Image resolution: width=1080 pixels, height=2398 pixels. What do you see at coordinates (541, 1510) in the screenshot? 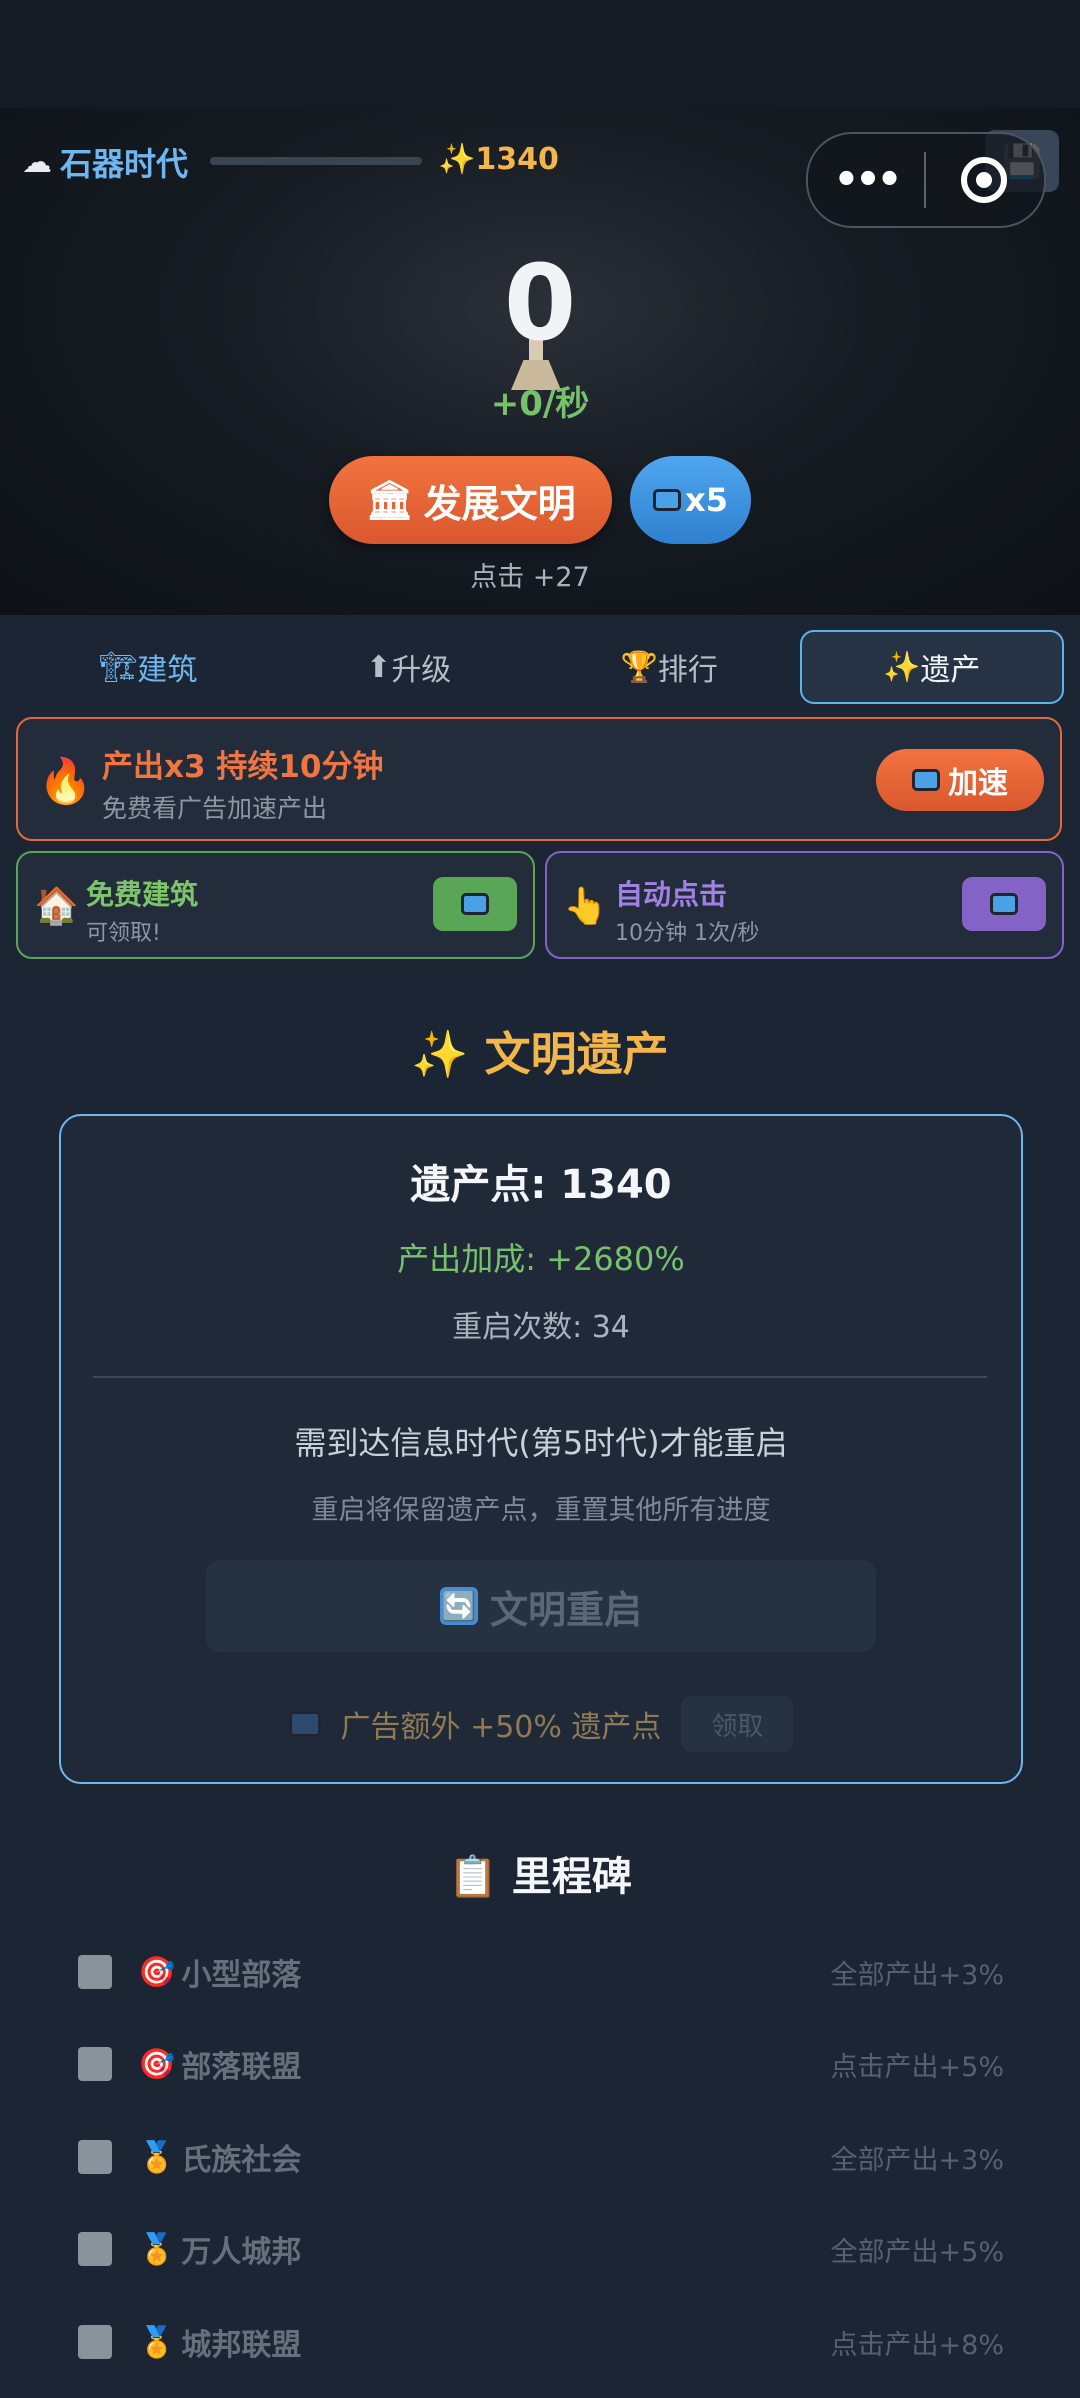
I see `restart-note: 重启将保留遗产点，重置其他所有进度` at bounding box center [541, 1510].